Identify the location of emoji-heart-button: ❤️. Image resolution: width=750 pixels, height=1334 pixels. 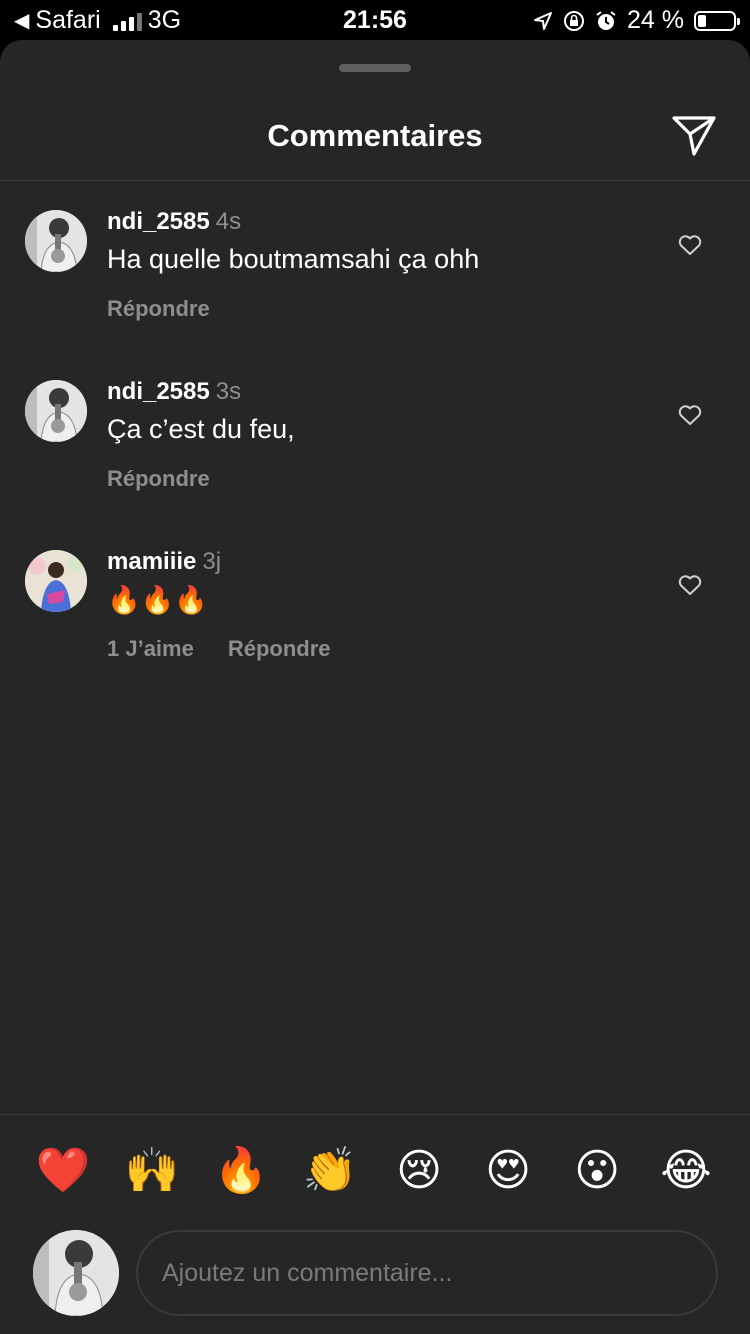
(63, 1171).